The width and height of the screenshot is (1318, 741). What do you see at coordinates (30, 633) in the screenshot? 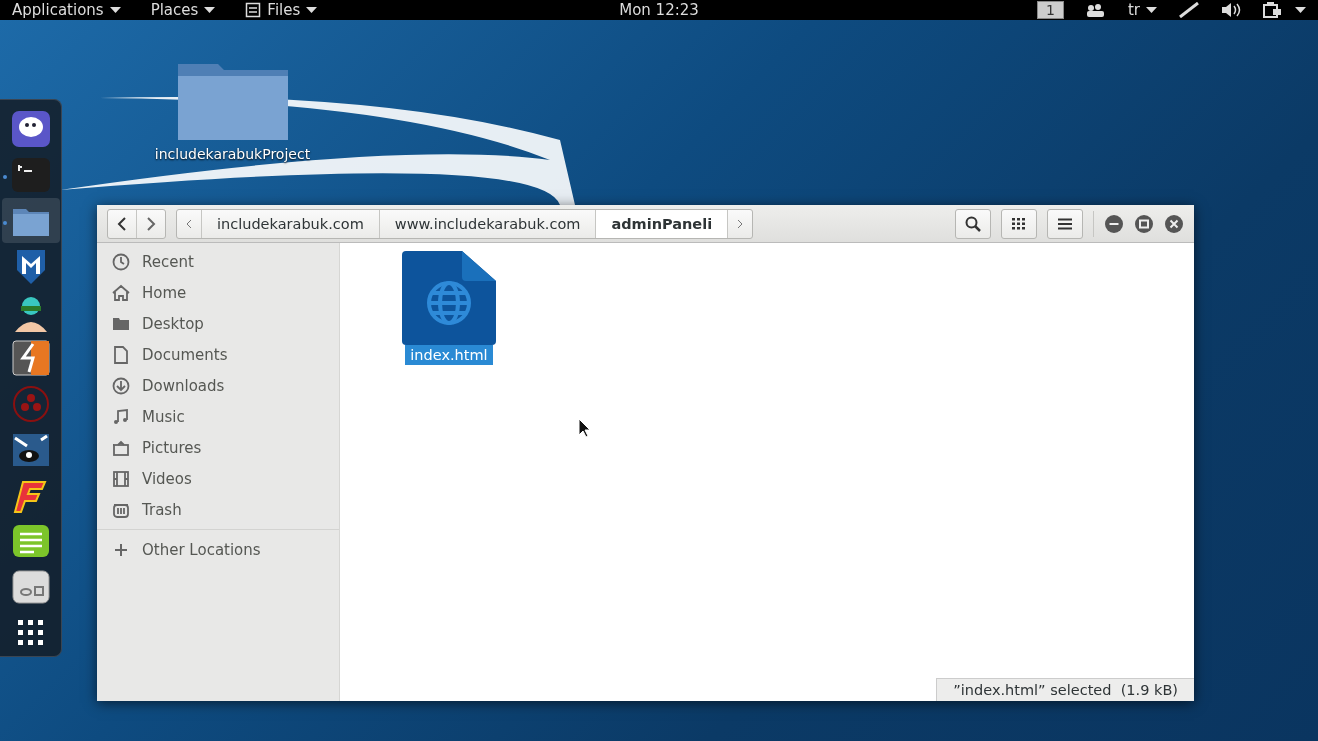
I see `app-grid-icon` at bounding box center [30, 633].